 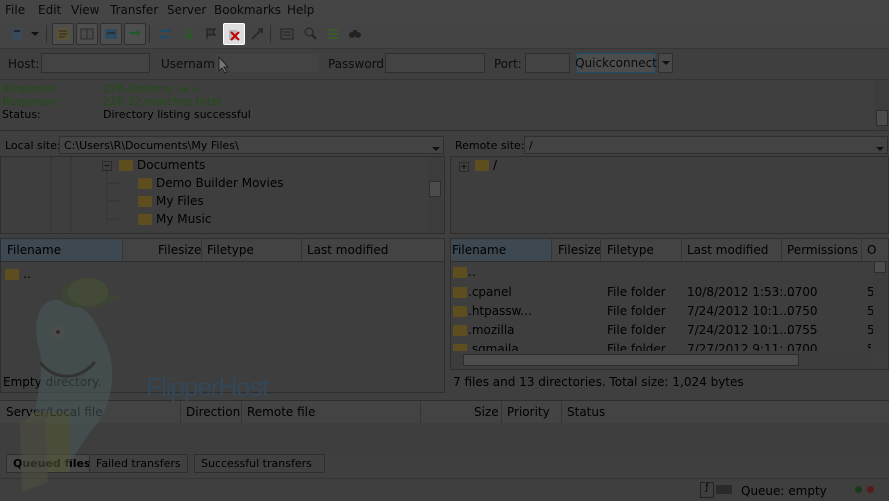 What do you see at coordinates (464, 167) in the screenshot?
I see `expand-icon: +` at bounding box center [464, 167].